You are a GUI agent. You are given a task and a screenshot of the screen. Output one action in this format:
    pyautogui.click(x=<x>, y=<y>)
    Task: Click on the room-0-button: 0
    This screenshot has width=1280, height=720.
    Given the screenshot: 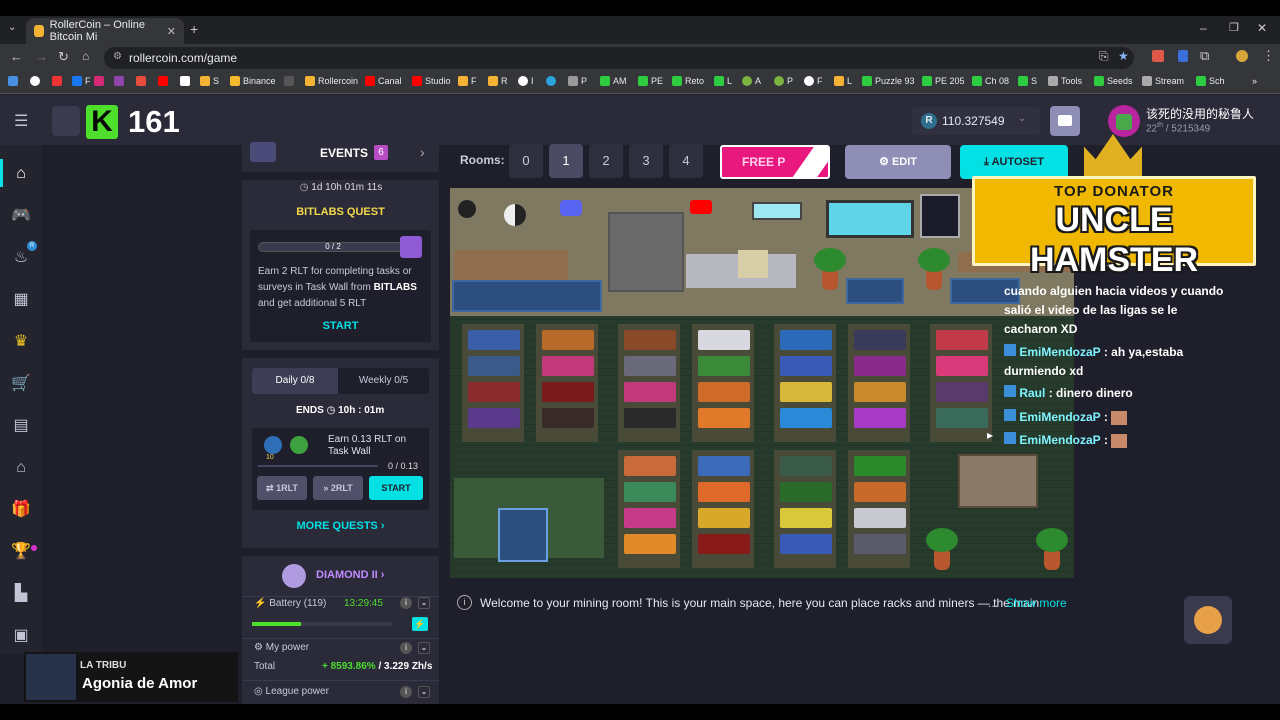 What is the action you would take?
    pyautogui.click(x=526, y=161)
    